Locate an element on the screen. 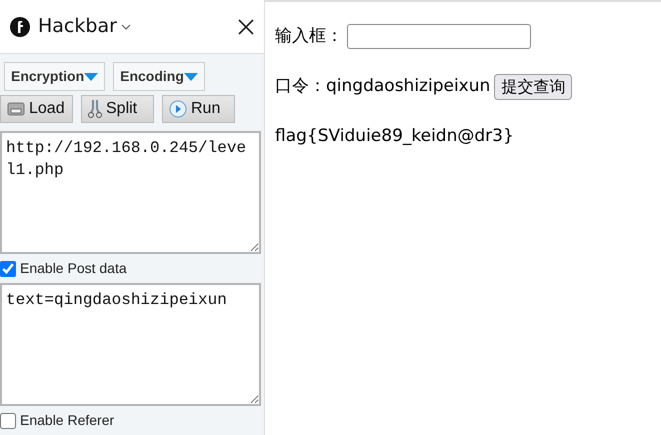 This screenshot has width=661, height=435. toolbar-button: Load is located at coordinates (36, 109).